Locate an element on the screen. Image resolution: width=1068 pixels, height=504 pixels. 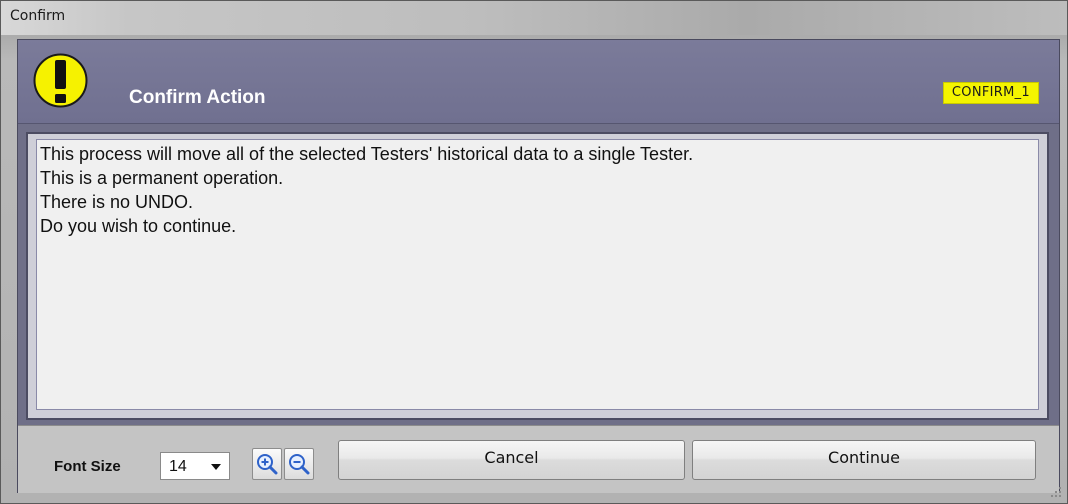
dialog-id-badge: CONFIRM_1 is located at coordinates (990, 93).